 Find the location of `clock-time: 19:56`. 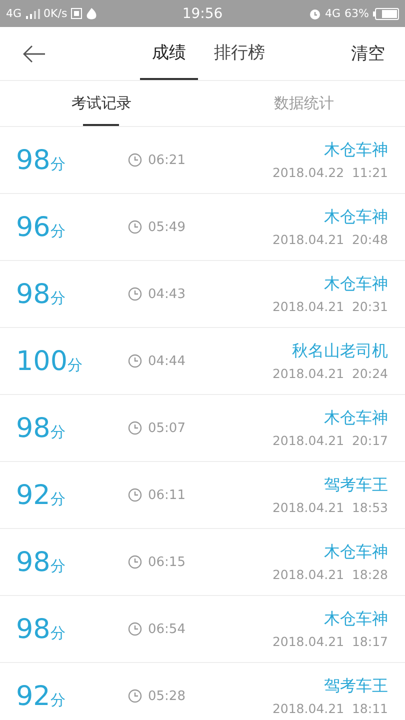

clock-time: 19:56 is located at coordinates (202, 14).